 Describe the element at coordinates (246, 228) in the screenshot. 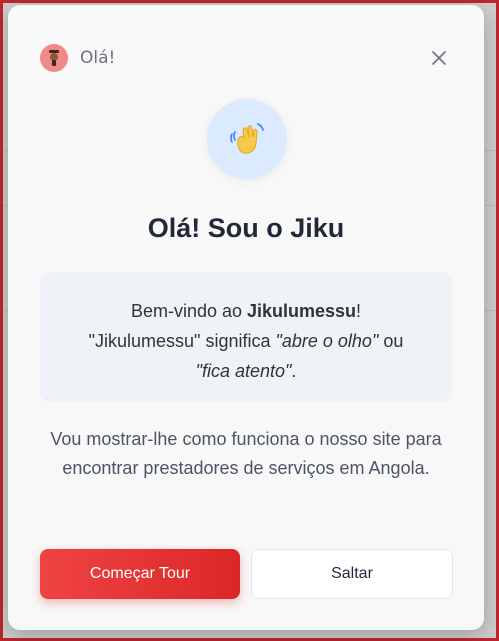

I see `modal-title: Olá! Sou o Jiku` at that location.